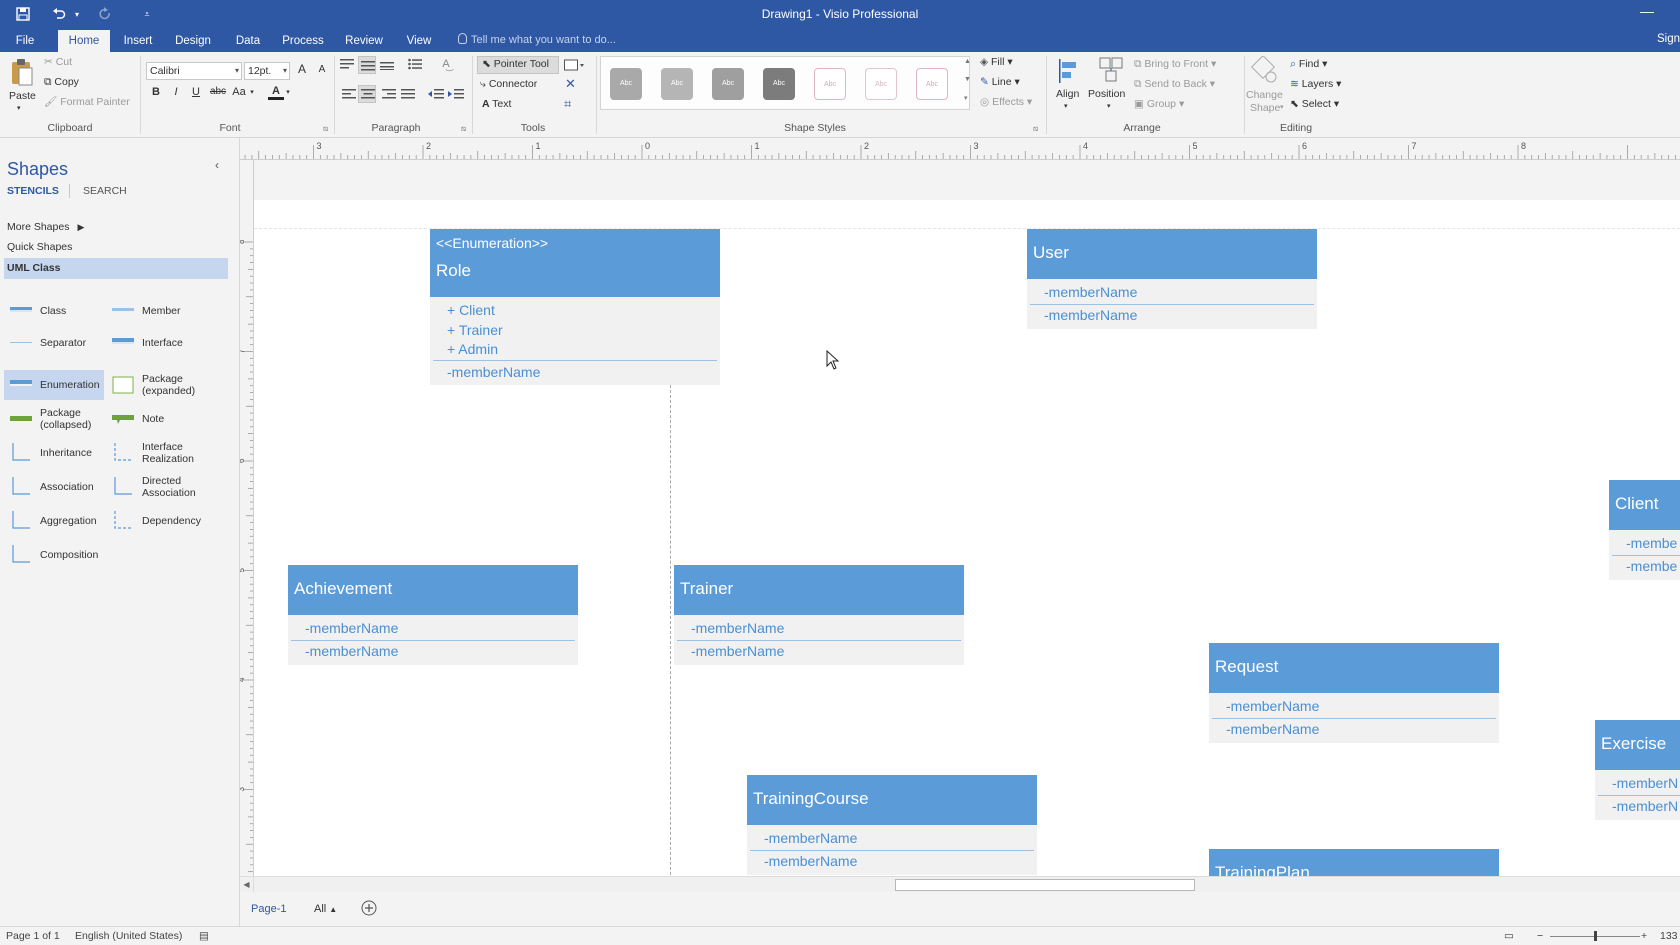 This screenshot has width=1680, height=945. I want to click on align-button-label: Align, so click(1067, 94).